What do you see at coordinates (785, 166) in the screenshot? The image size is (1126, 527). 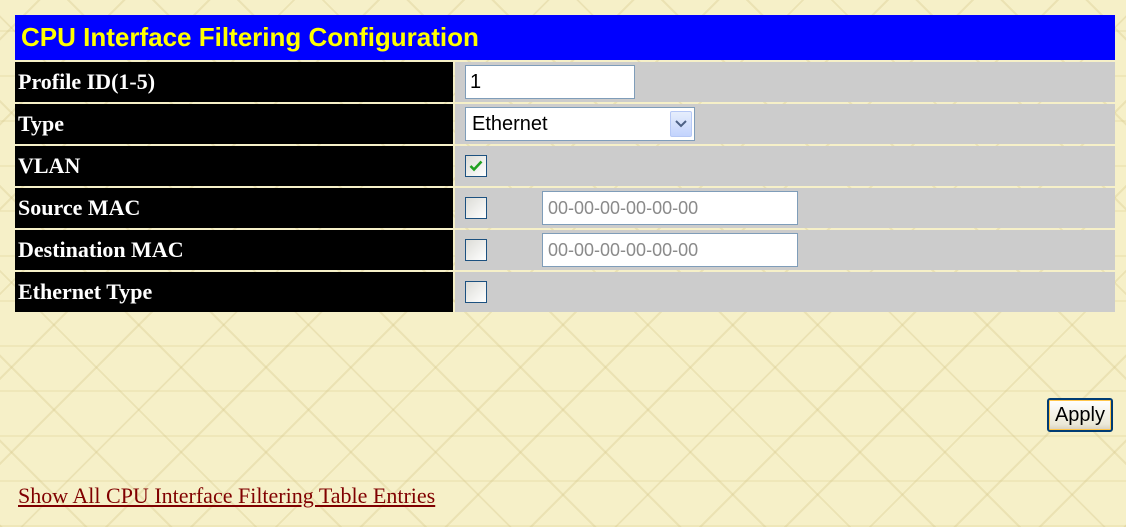 I see `vlan-value-cell` at bounding box center [785, 166].